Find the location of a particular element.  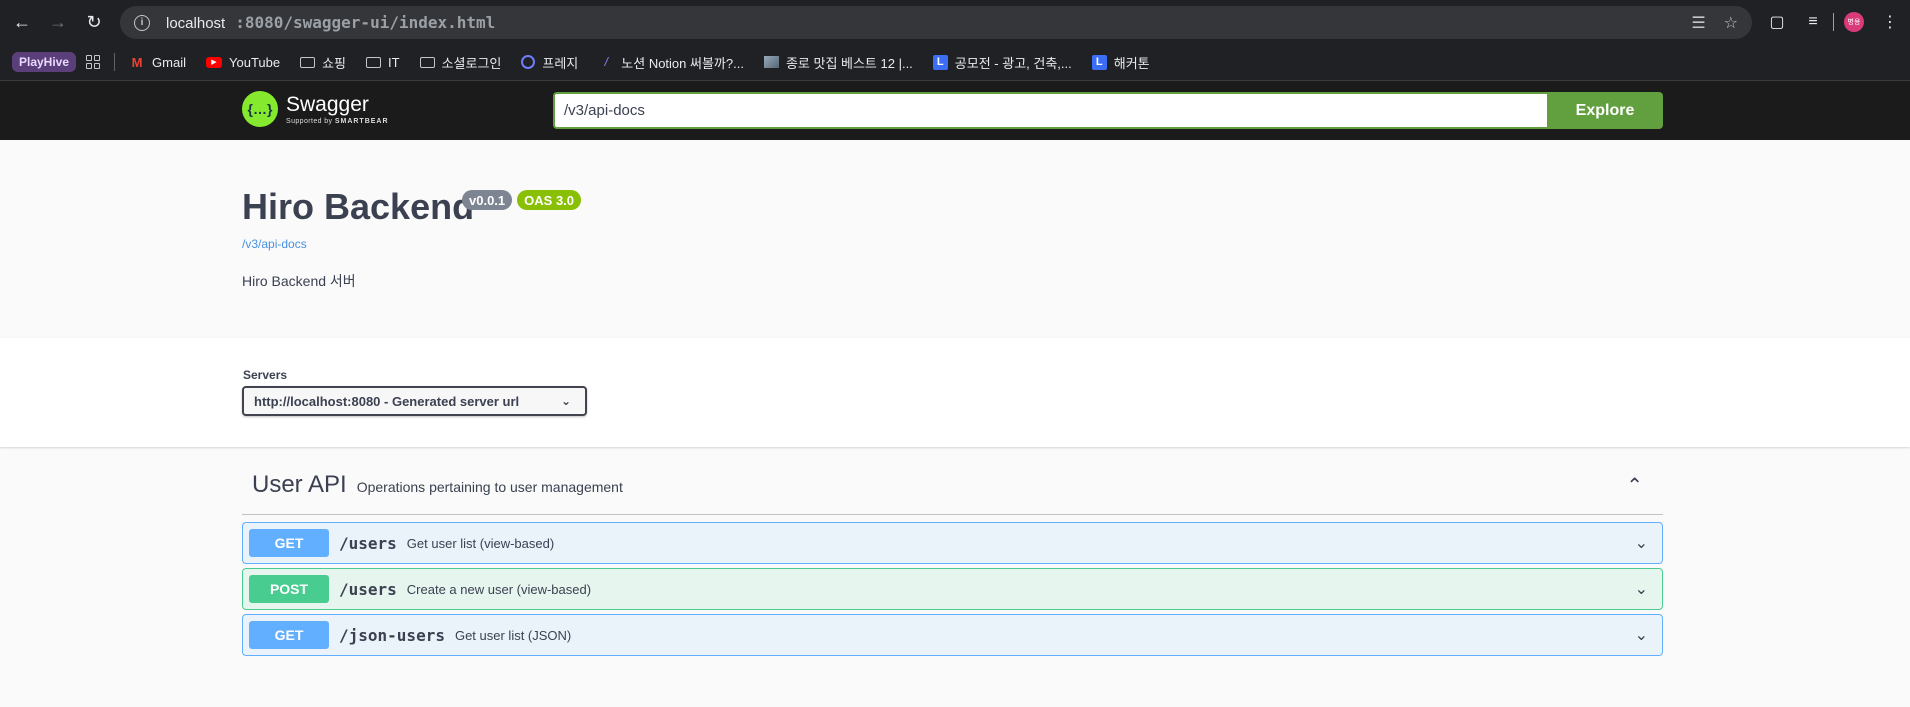

back-arrow-icon: ← is located at coordinates (22, 22).